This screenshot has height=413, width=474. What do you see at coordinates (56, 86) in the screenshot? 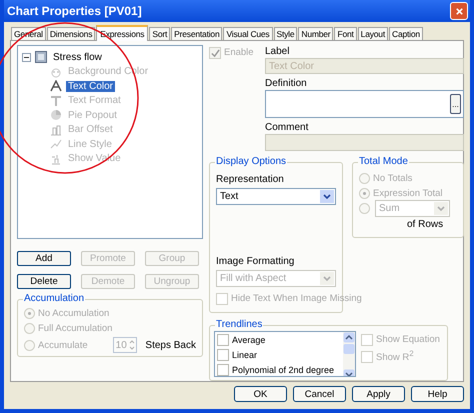
I see `letter-a-icon` at bounding box center [56, 86].